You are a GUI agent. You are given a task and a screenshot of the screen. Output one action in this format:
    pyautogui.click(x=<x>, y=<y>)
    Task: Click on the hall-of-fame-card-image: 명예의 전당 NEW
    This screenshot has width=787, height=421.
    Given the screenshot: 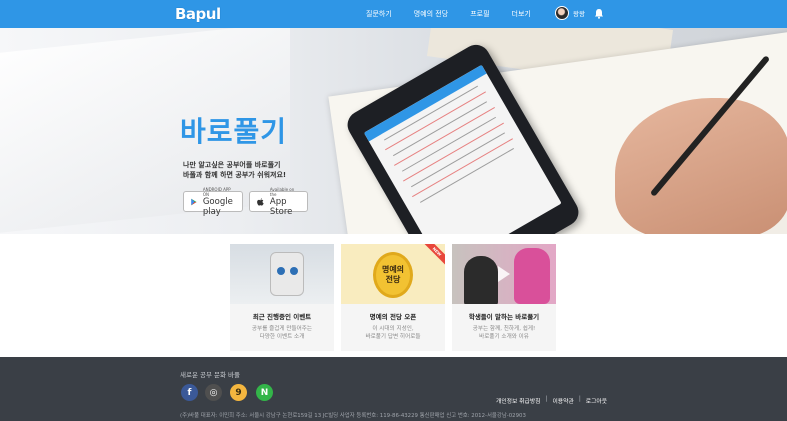 What is the action you would take?
    pyautogui.click(x=393, y=274)
    